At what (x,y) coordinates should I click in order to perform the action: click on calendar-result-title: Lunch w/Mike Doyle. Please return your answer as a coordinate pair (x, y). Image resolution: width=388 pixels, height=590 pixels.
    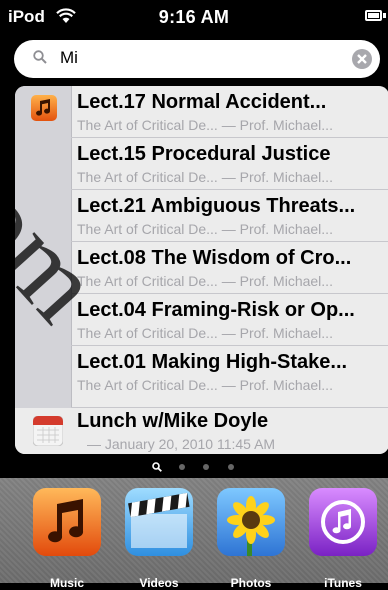
    Looking at the image, I should click on (173, 421).